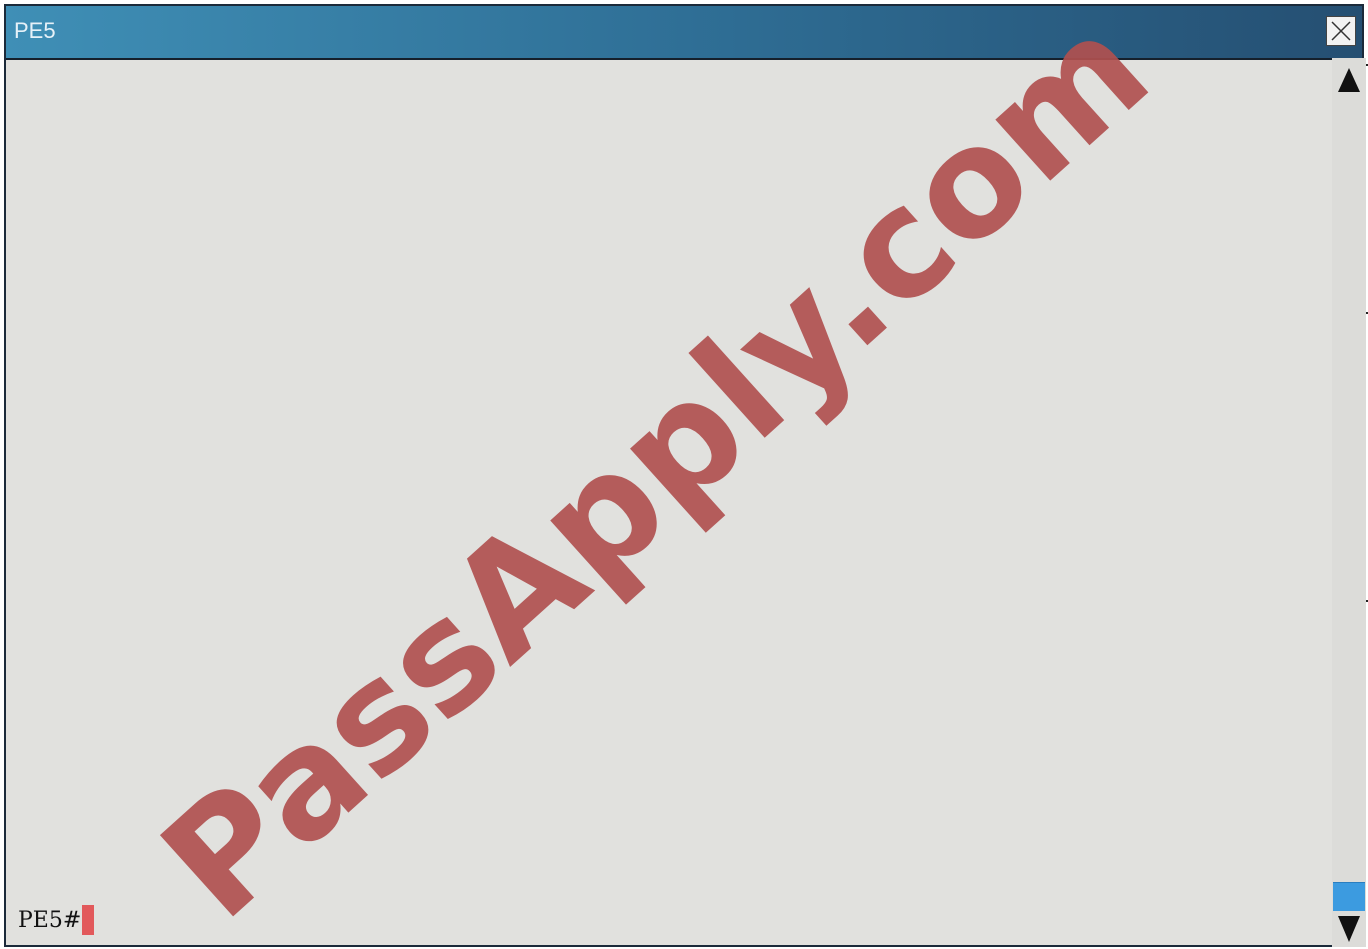 Image resolution: width=1368 pixels, height=949 pixels. Describe the element at coordinates (88, 920) in the screenshot. I see `text-cursor` at that location.